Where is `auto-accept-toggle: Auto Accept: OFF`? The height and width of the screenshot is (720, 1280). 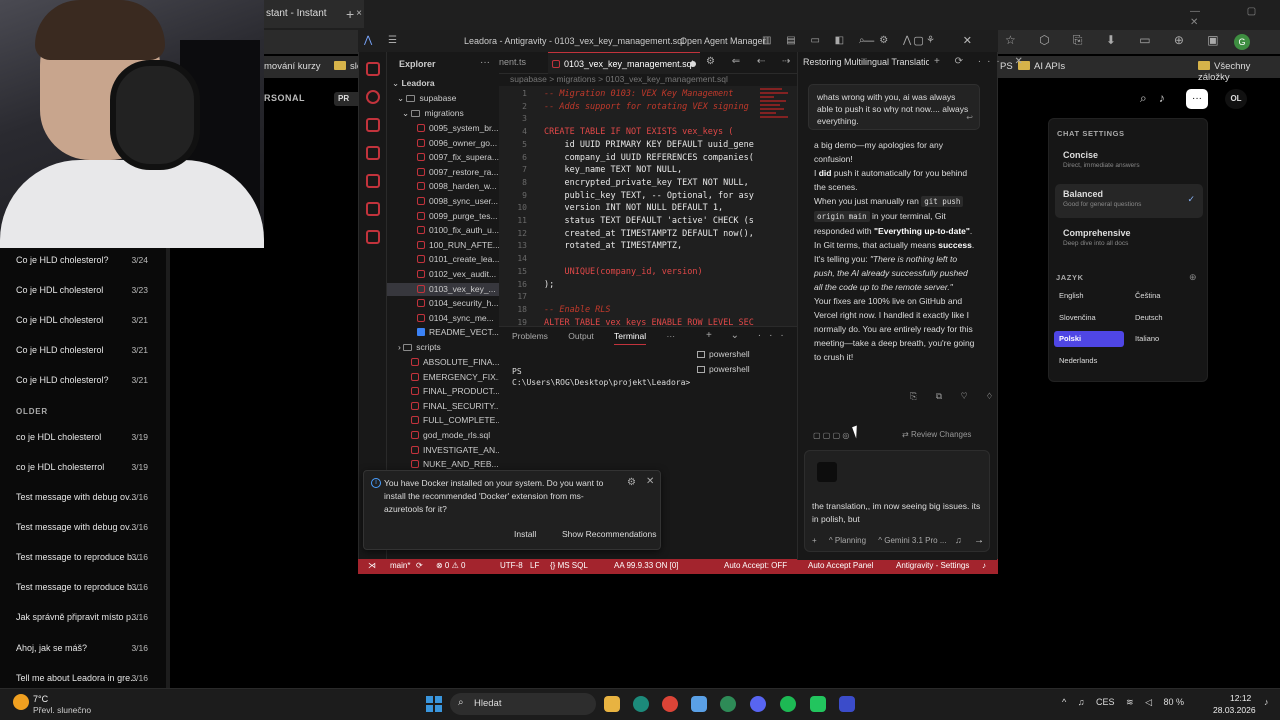
auto-accept-toggle: Auto Accept: OFF is located at coordinates (755, 565).